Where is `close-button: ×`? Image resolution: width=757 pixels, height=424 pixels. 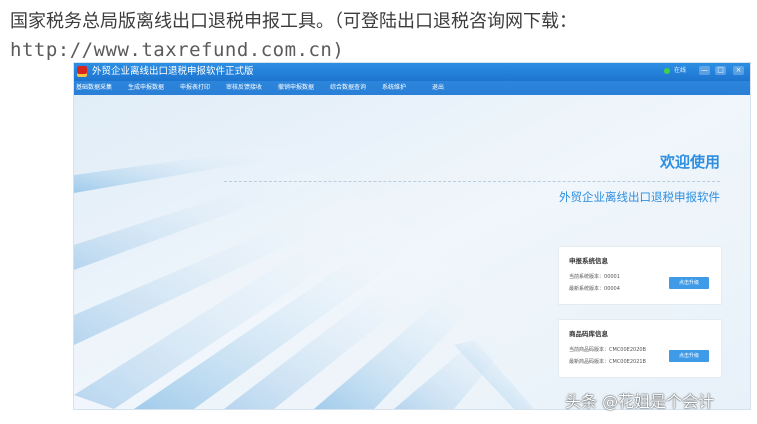 close-button: × is located at coordinates (738, 70).